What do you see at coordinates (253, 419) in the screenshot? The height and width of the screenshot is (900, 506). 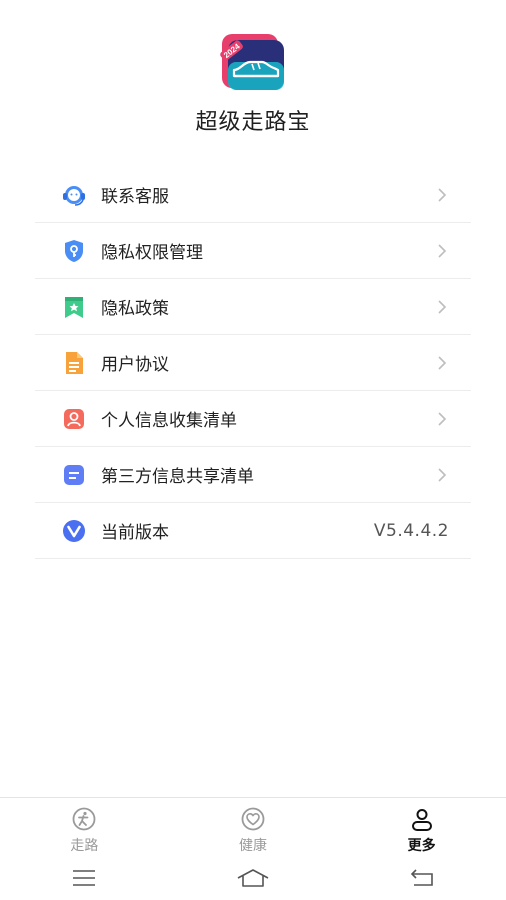 I see `menu-item-personal-info-list: 个人信息收集清单` at bounding box center [253, 419].